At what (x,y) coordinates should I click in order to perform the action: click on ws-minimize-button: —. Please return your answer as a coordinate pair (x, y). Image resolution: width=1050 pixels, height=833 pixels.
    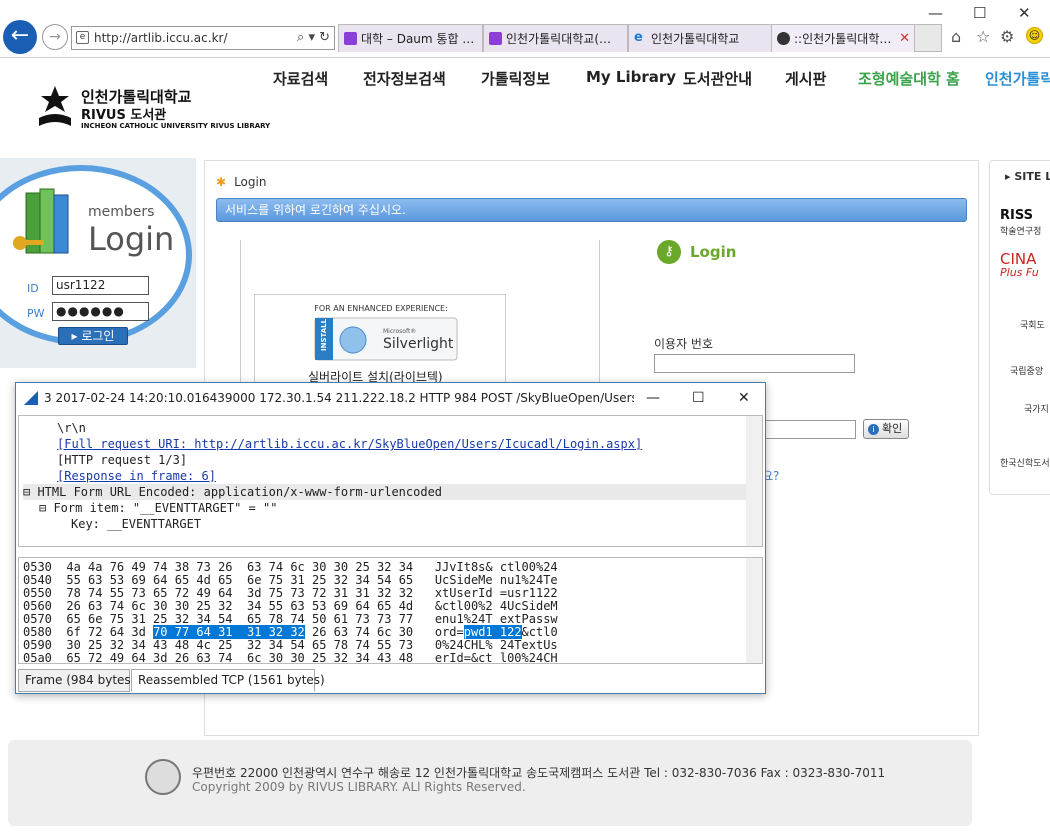
    Looking at the image, I should click on (653, 398).